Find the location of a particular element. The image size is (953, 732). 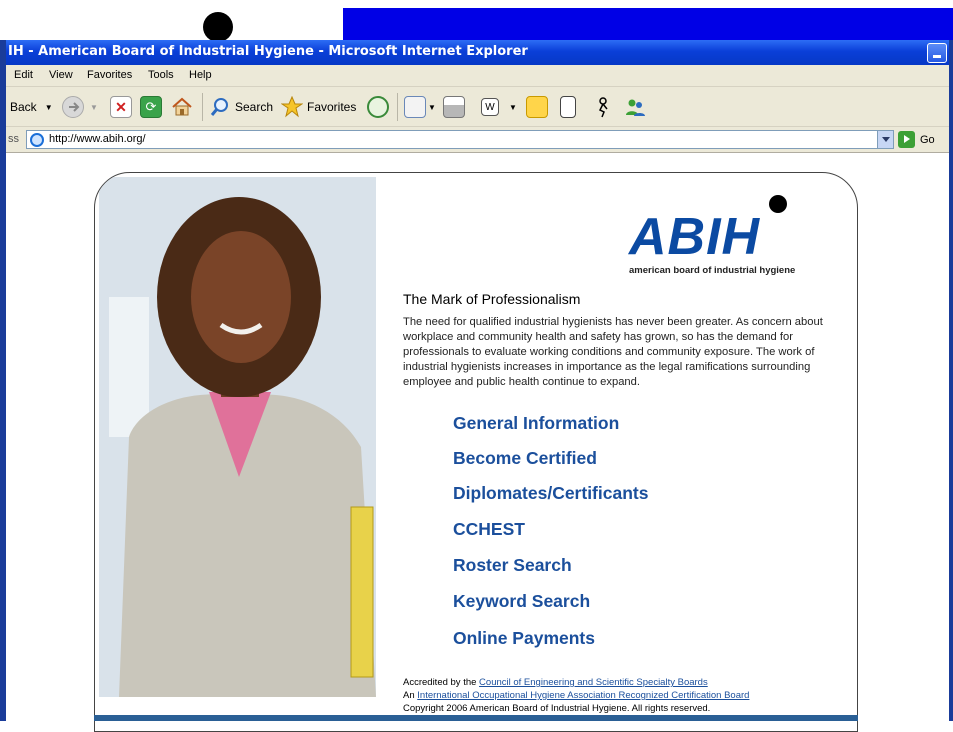

forward-dropdown-icon: ▼ is located at coordinates (94, 107).